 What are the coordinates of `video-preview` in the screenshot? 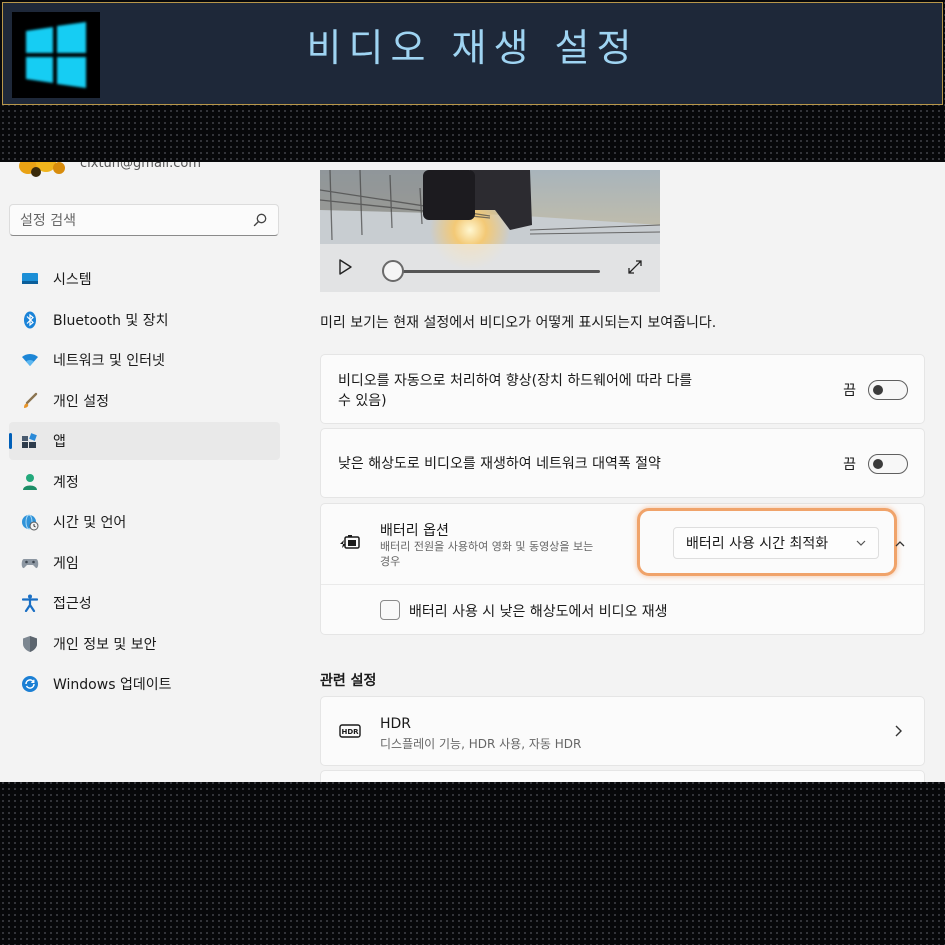 It's located at (490, 231).